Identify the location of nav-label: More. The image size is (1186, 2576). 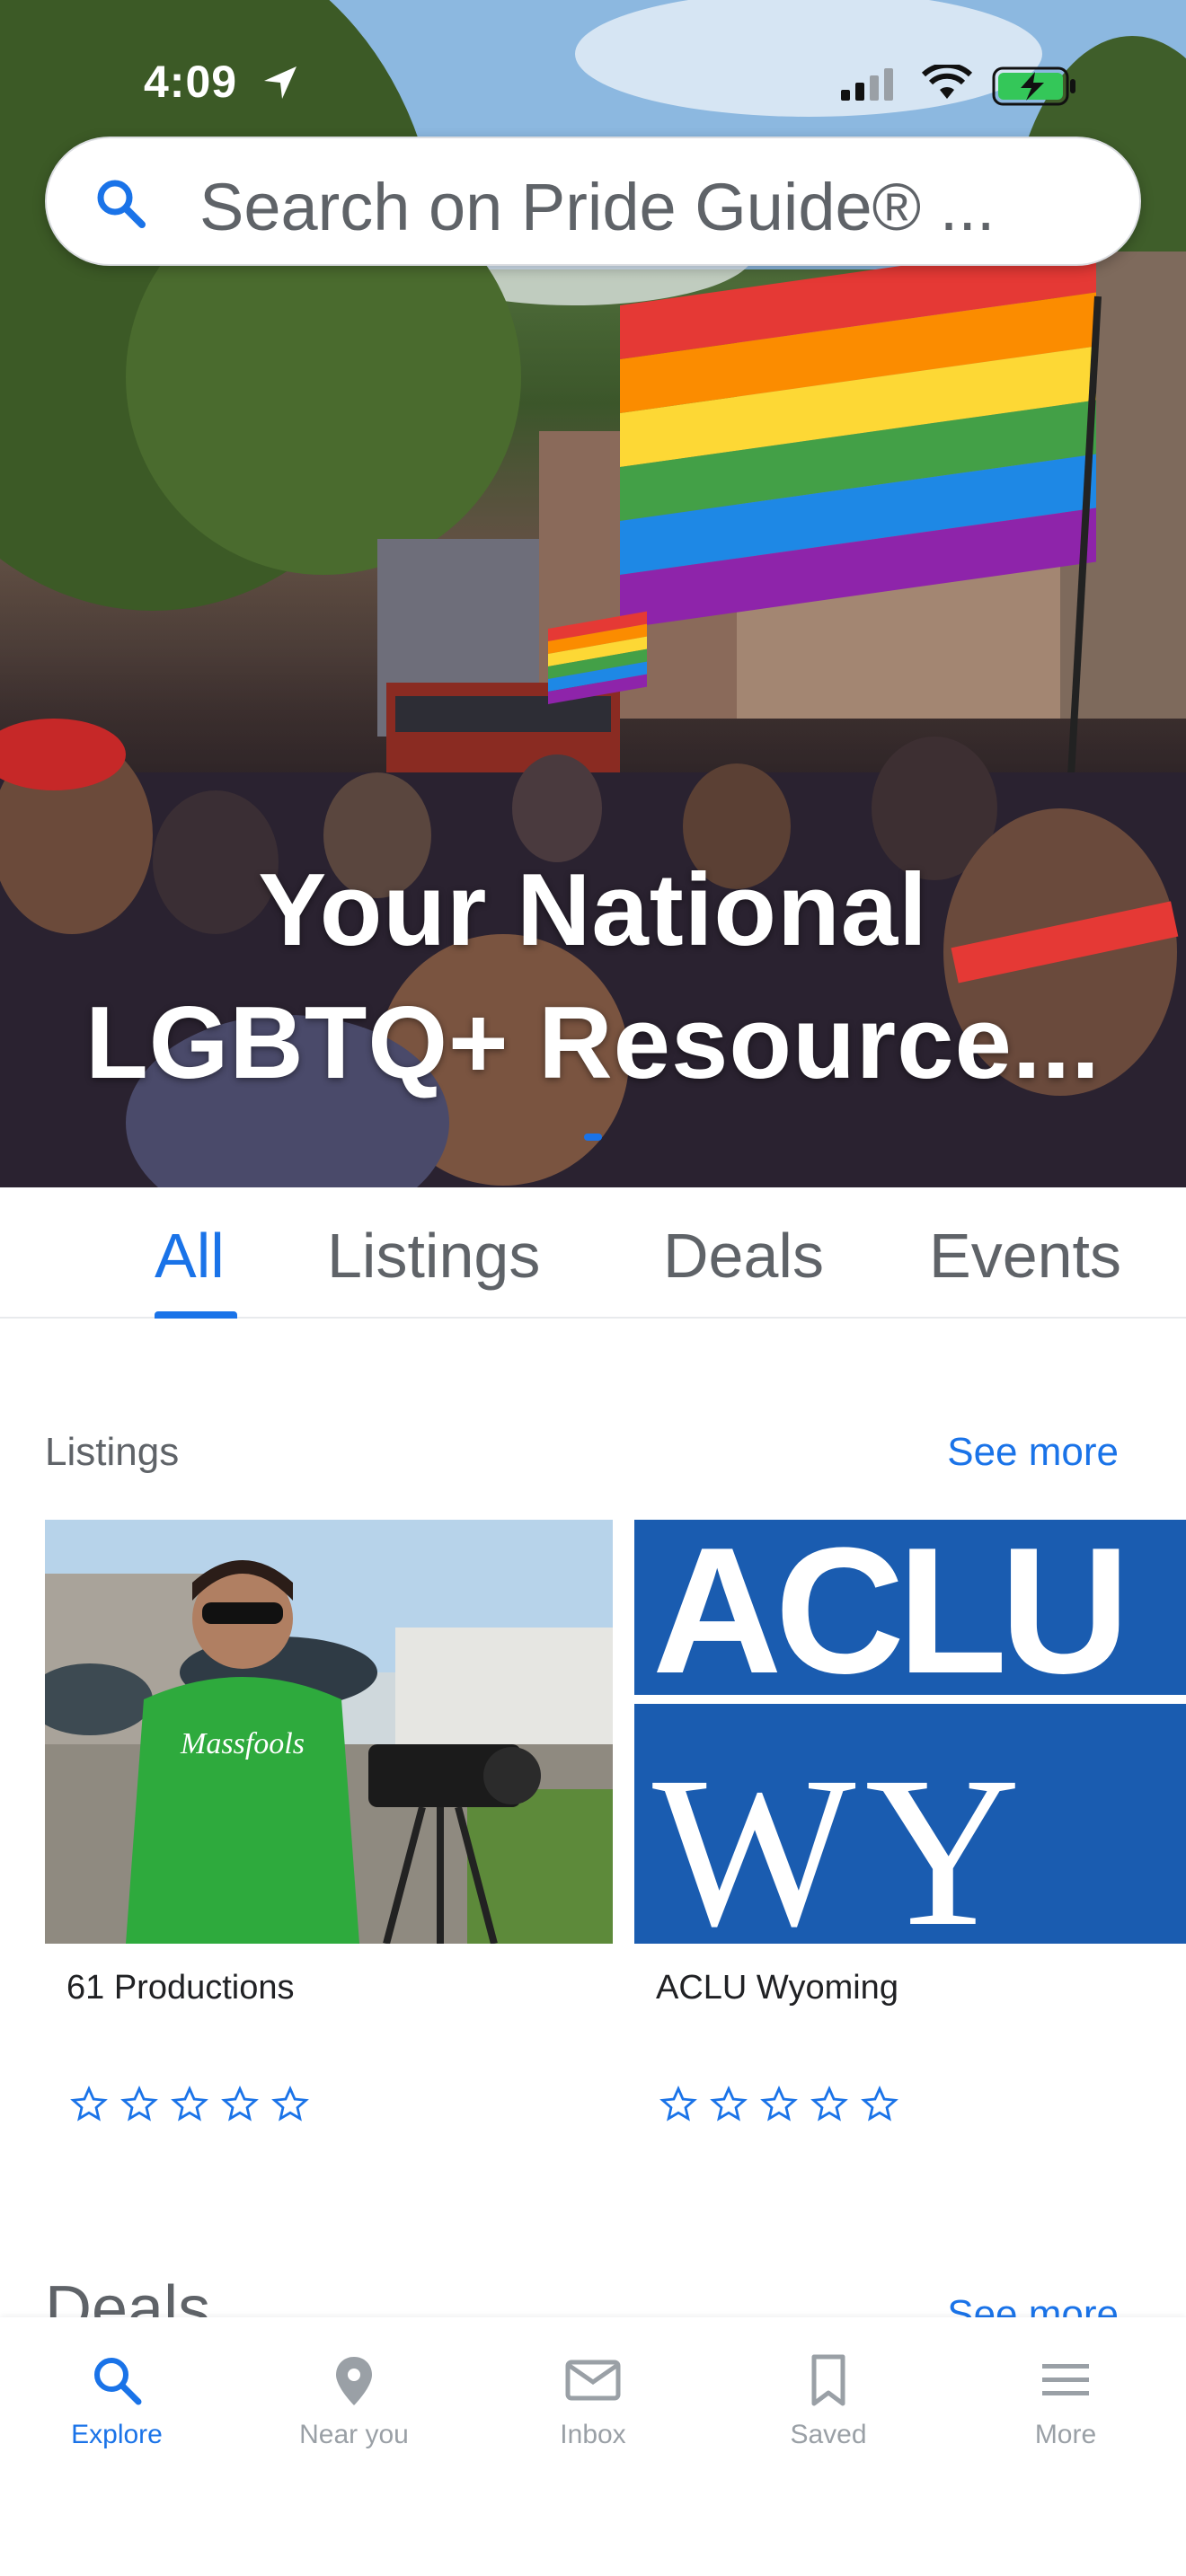
(1065, 2434).